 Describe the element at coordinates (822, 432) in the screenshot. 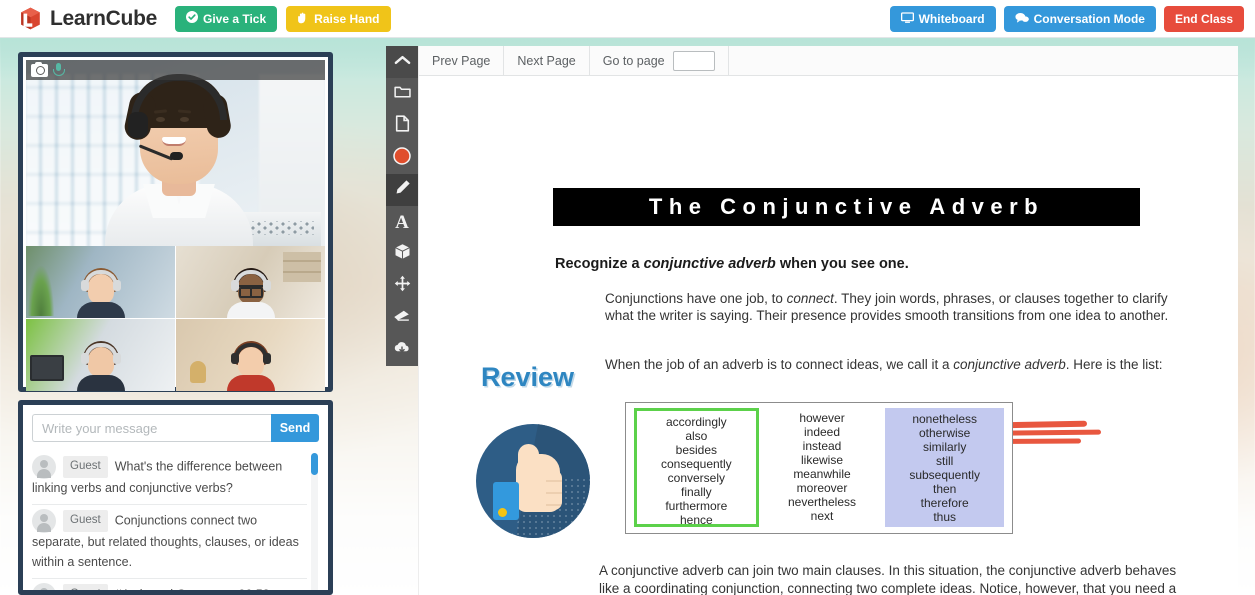

I see `word-item: indeed` at that location.